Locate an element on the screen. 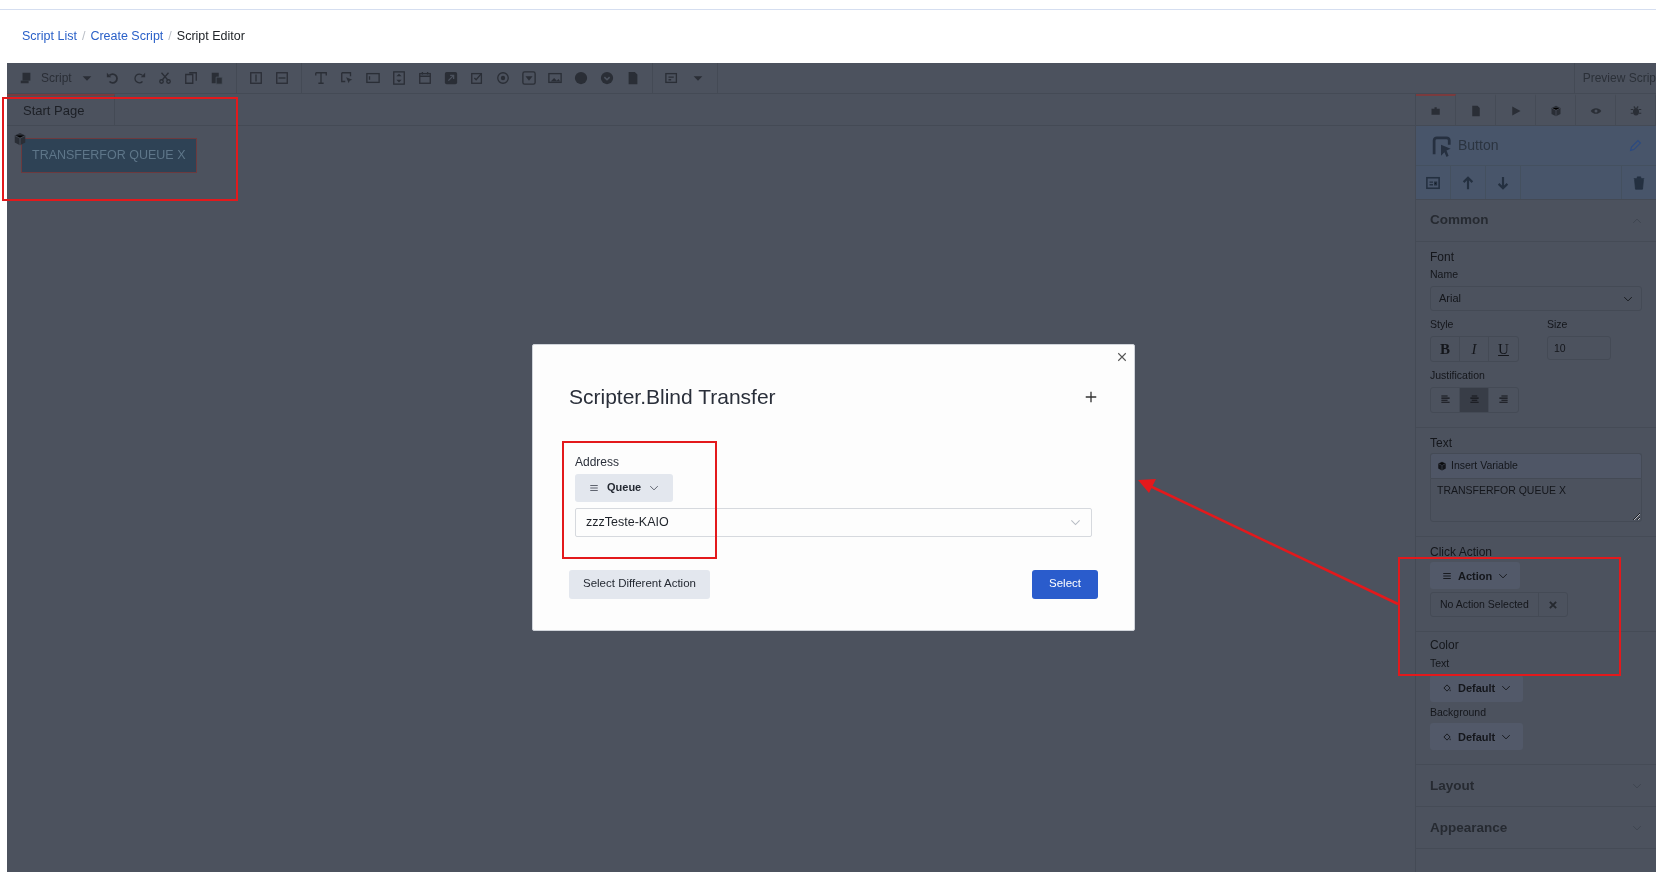 The image size is (1656, 872). field-label: Background is located at coordinates (1459, 712).